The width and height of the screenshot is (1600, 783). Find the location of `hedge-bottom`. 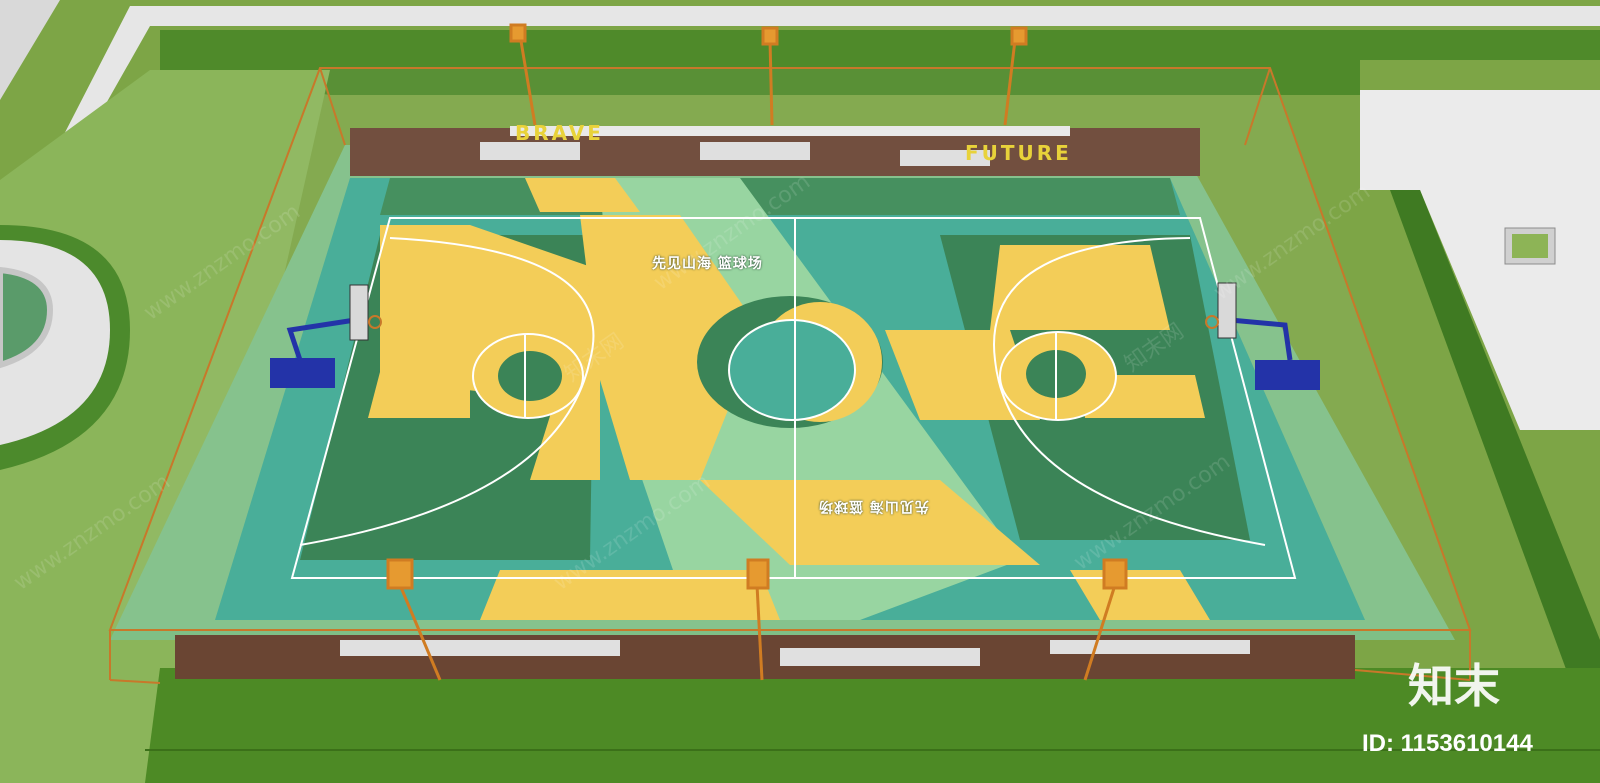

hedge-bottom is located at coordinates (872, 725).